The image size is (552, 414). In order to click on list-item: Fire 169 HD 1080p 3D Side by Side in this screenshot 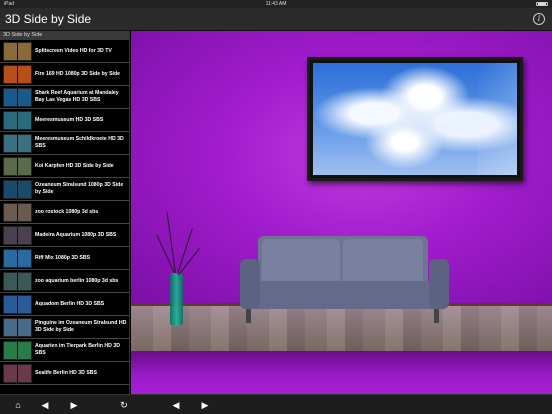, I will do `click(64, 74)`.